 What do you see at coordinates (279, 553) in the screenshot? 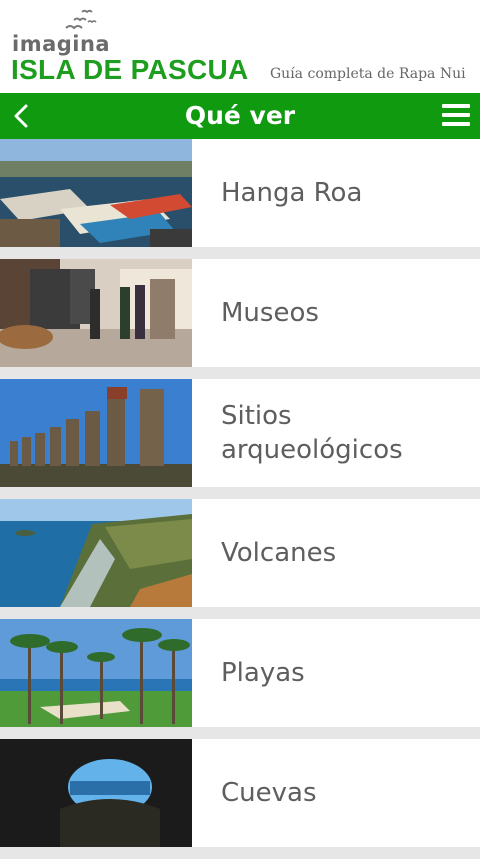
I see `list-item-label: Volcanes` at bounding box center [279, 553].